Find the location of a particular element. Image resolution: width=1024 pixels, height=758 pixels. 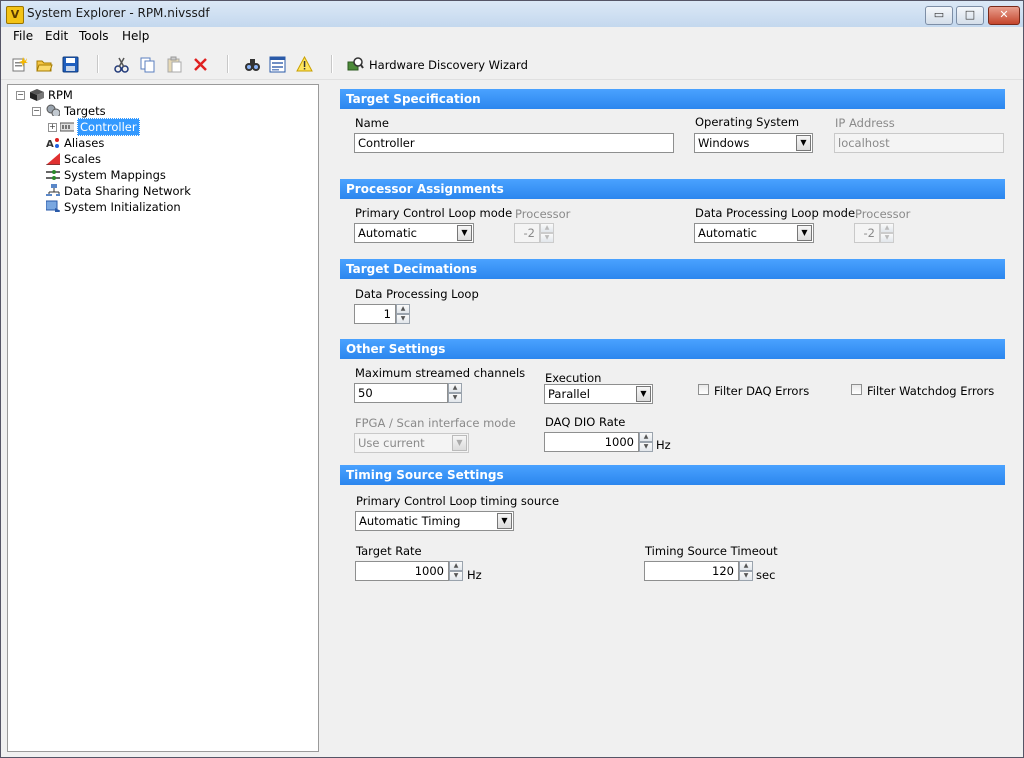

paste-icon is located at coordinates (174, 64).